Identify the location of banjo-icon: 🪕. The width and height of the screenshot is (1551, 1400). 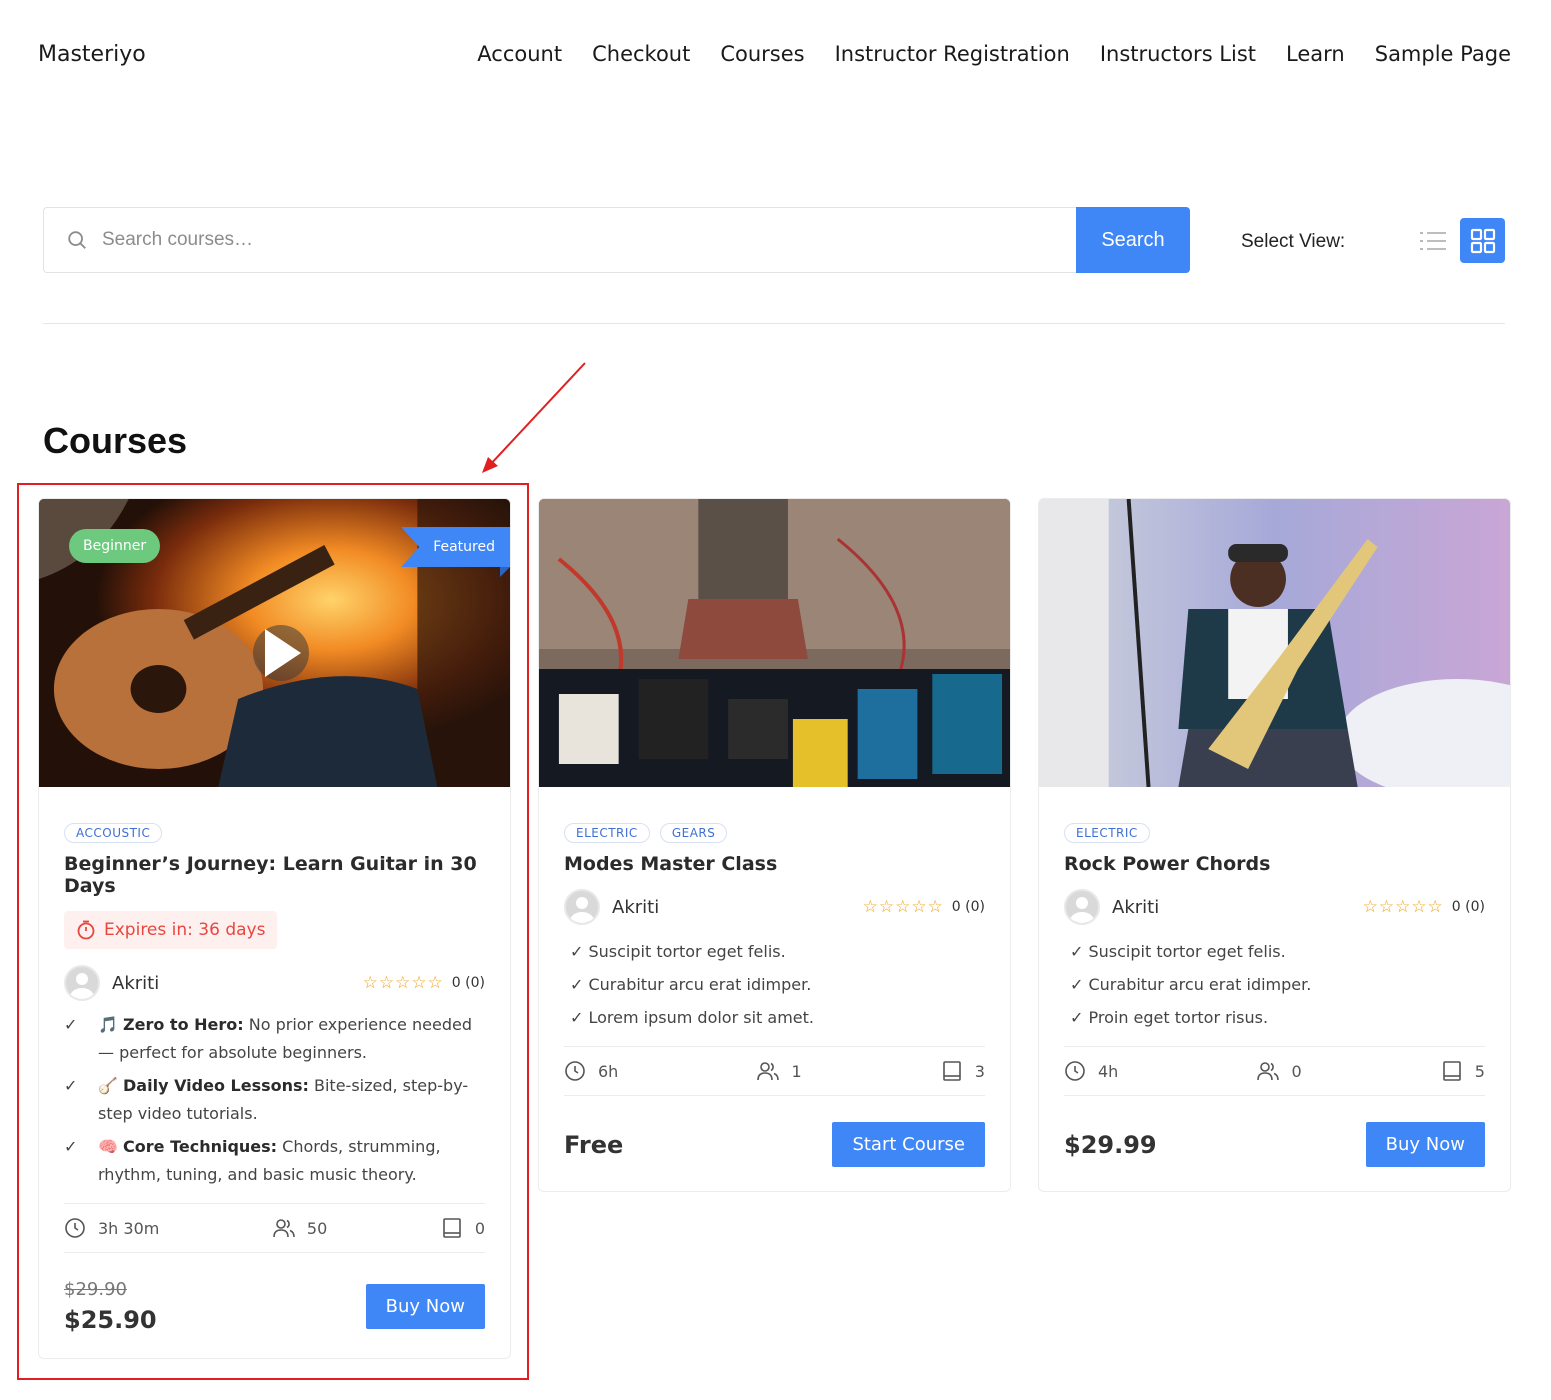
(108, 1085).